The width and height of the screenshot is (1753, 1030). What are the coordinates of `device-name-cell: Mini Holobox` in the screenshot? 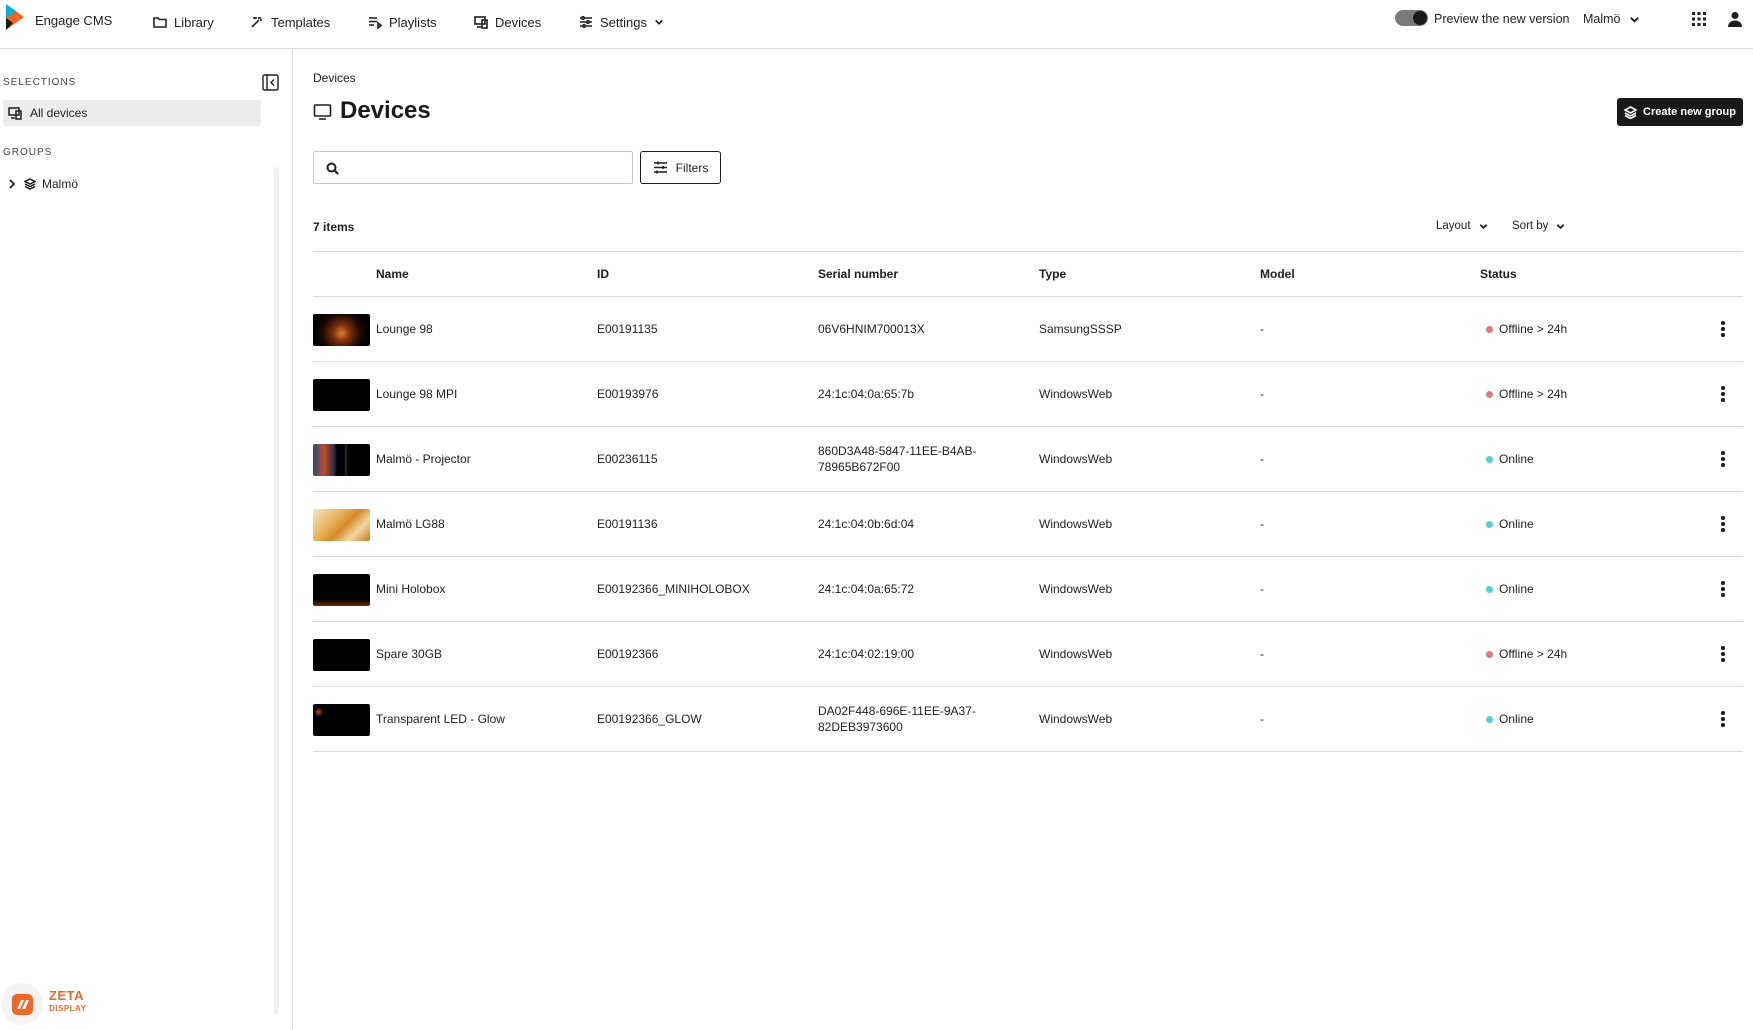 It's located at (411, 589).